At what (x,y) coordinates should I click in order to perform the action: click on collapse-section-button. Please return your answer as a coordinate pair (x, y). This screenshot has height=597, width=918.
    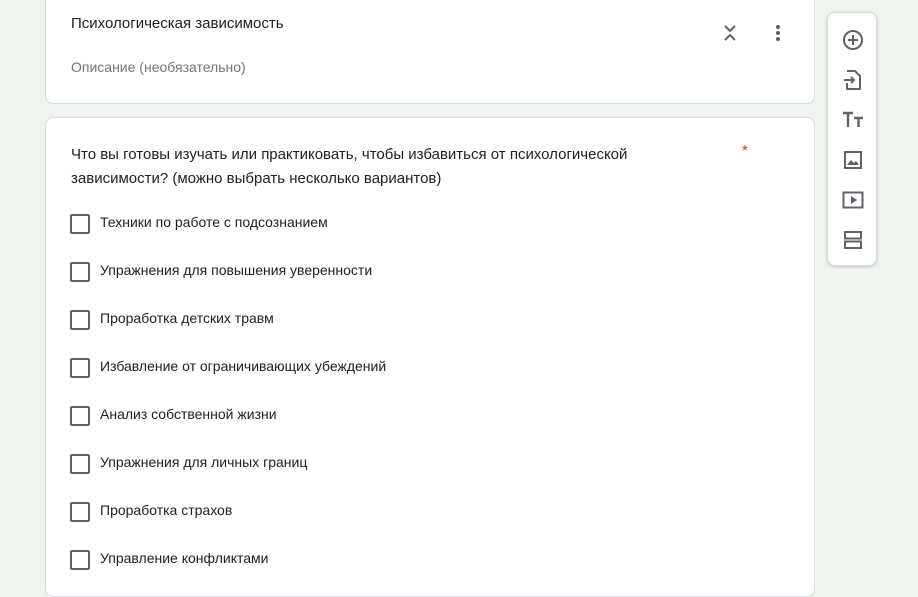
    Looking at the image, I should click on (730, 33).